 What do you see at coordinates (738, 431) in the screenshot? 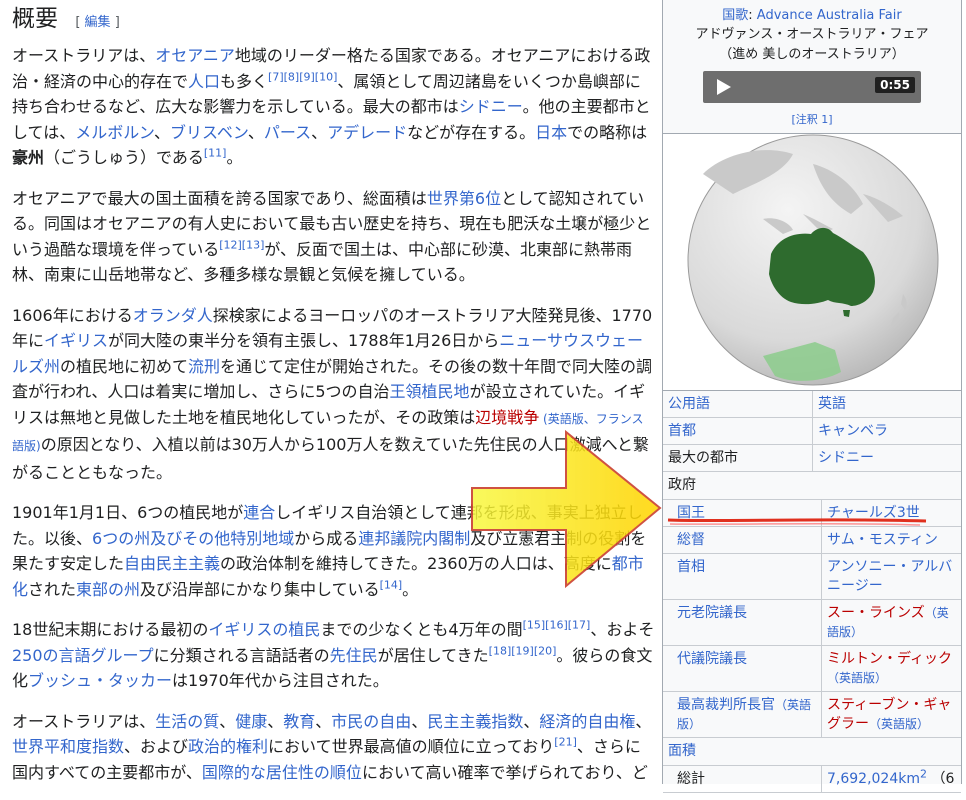
I see `infobox-row-label: 首都` at bounding box center [738, 431].